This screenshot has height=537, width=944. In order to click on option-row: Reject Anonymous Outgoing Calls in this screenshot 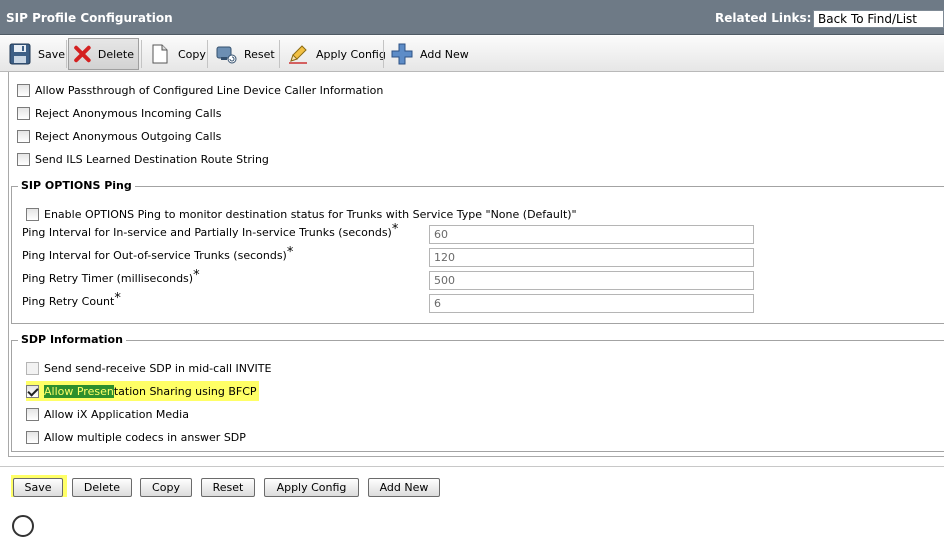, I will do `click(119, 136)`.